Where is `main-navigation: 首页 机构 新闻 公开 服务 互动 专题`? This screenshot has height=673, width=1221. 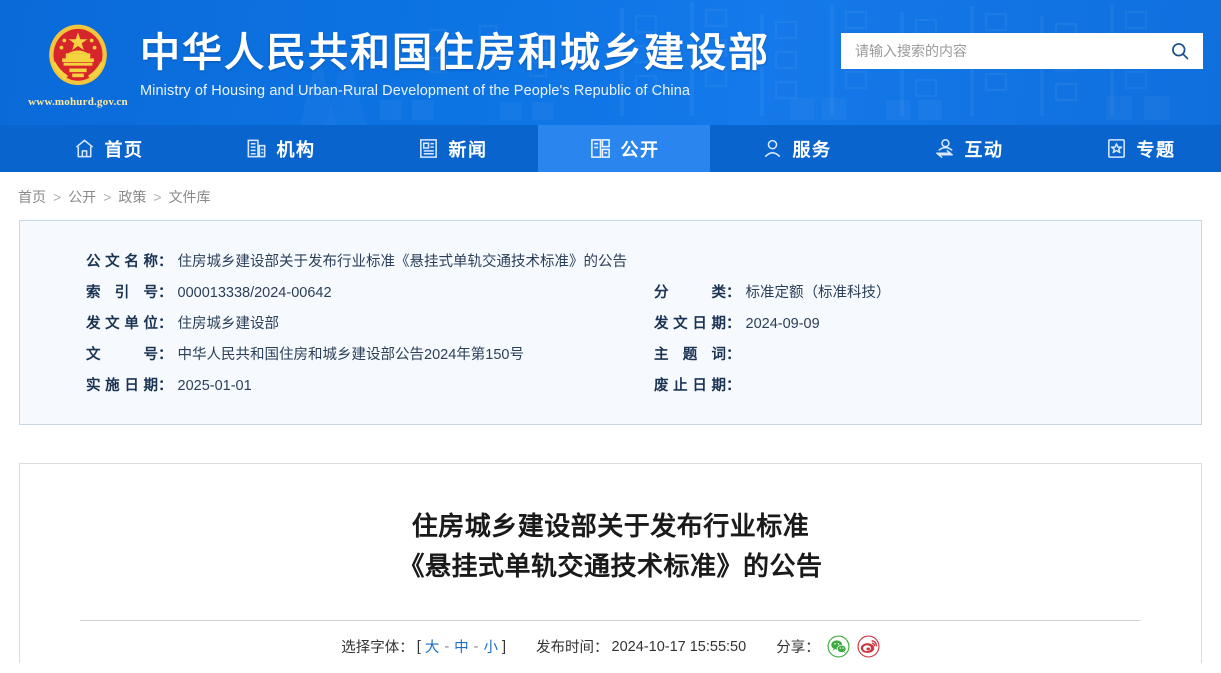
main-navigation: 首页 机构 新闻 公开 服务 互动 专题 is located at coordinates (610, 148).